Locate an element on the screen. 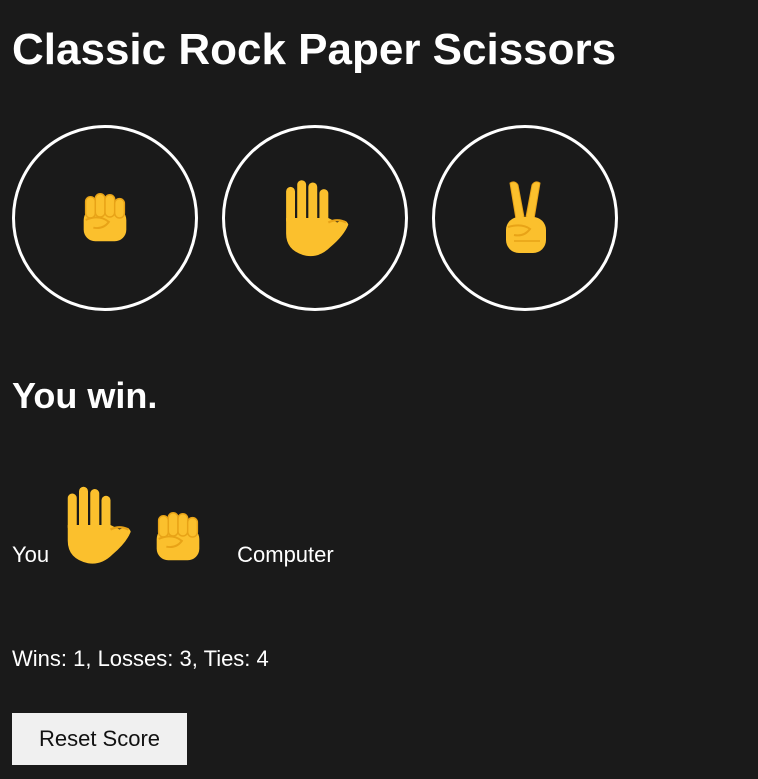 The width and height of the screenshot is (758, 779). score-text: Wins: 1, Losses: 3, Ties: 4 is located at coordinates (140, 658).